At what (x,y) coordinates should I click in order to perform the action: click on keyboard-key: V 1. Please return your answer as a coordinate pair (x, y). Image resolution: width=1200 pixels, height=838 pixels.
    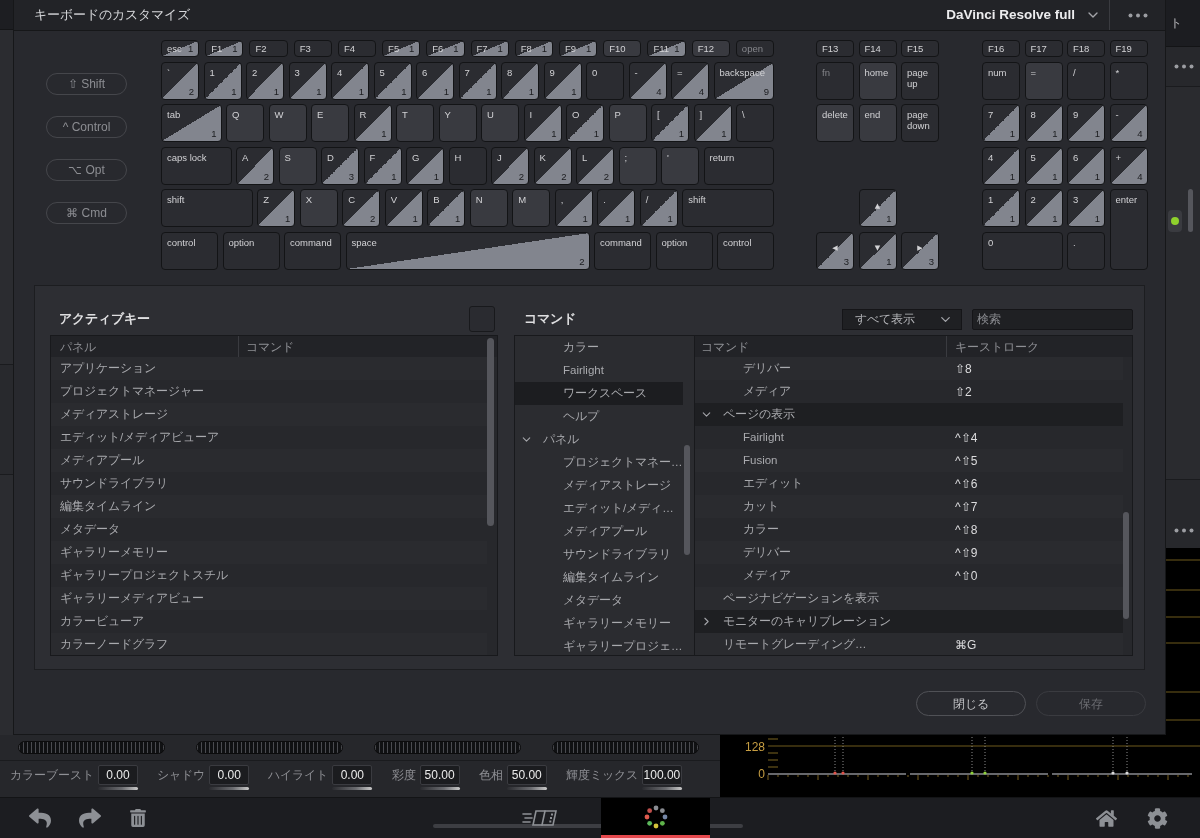
    Looking at the image, I should click on (403, 208).